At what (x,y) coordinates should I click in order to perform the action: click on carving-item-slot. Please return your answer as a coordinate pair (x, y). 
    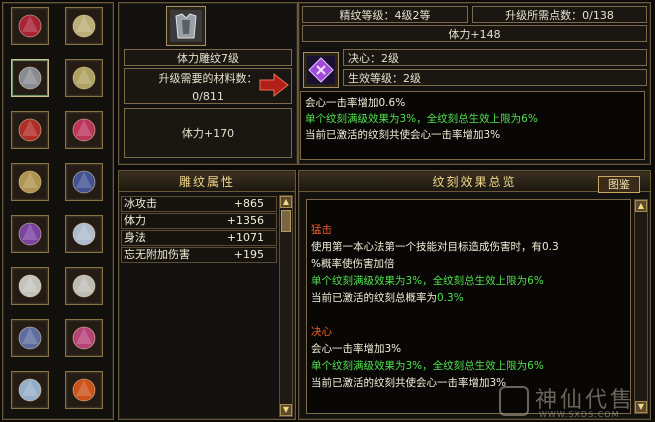
    Looking at the image, I should click on (186, 26).